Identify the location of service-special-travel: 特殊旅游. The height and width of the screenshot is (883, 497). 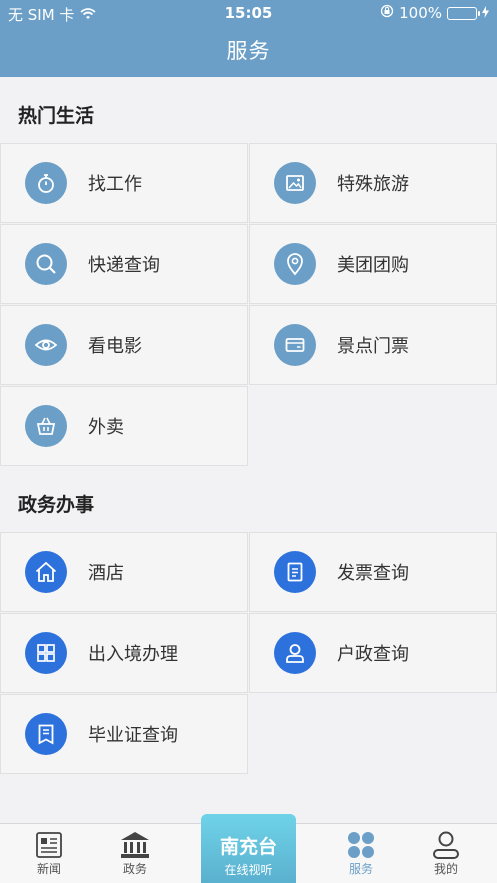
(373, 183).